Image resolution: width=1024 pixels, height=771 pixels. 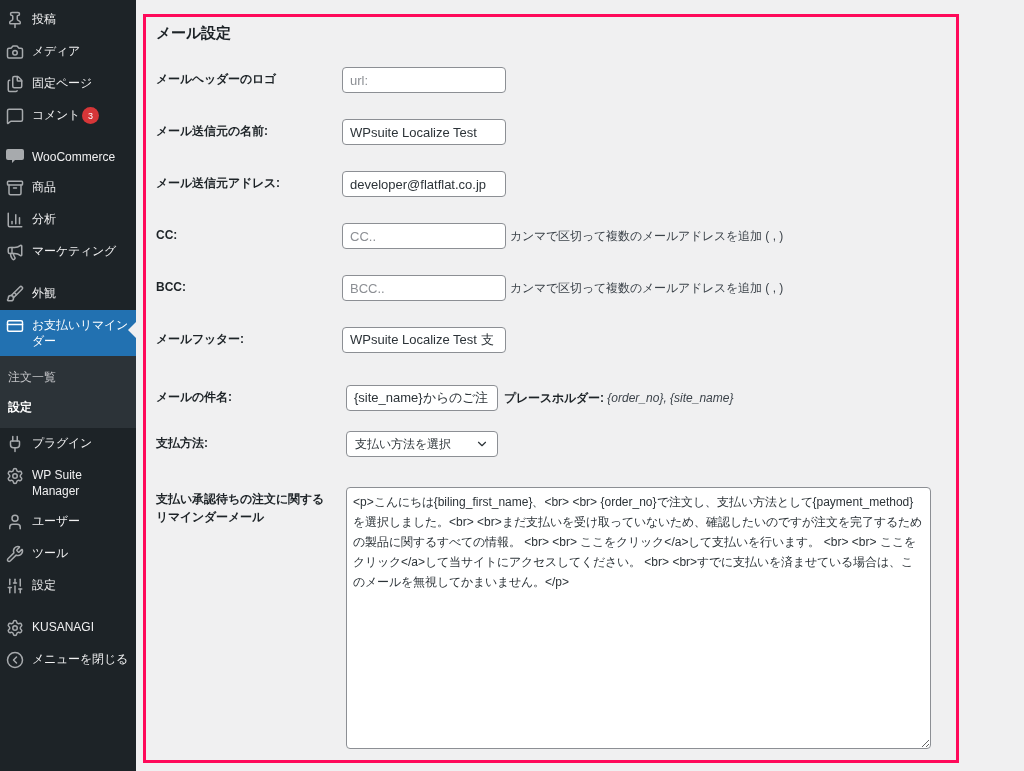 I want to click on sidebar-item: コメント 3, so click(x=68, y=116).